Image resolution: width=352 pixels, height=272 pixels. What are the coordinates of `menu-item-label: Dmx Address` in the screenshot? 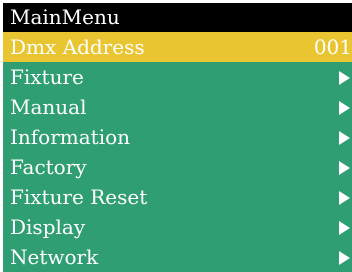 It's located at (77, 47).